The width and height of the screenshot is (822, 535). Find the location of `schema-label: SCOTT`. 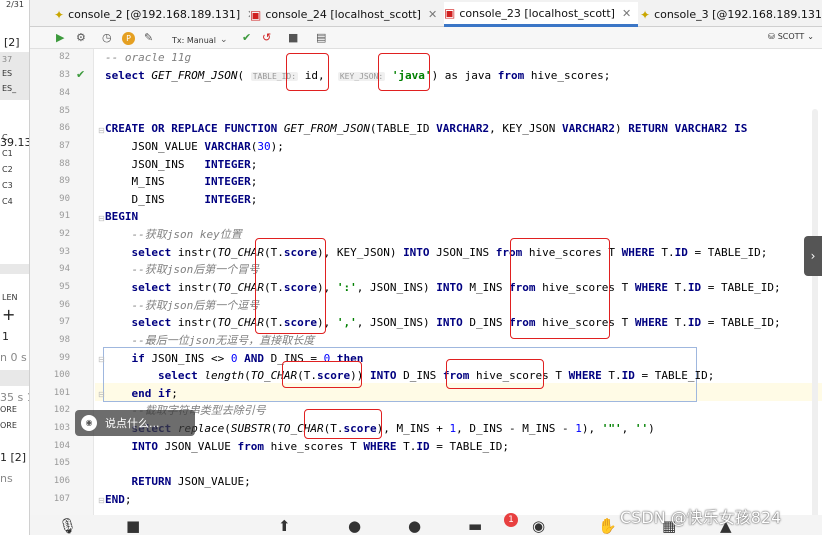

schema-label: SCOTT is located at coordinates (791, 36).